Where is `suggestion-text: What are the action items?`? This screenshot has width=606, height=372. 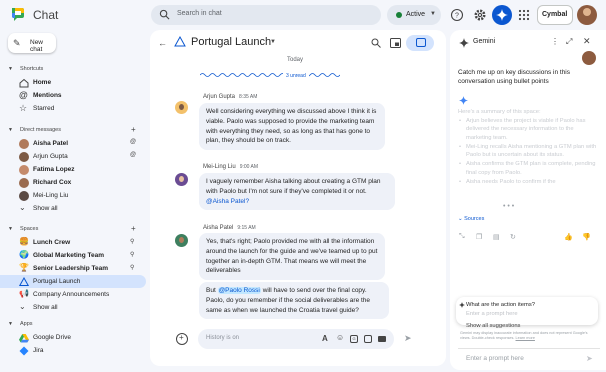
suggestion-text: What are the action items? is located at coordinates (500, 305).